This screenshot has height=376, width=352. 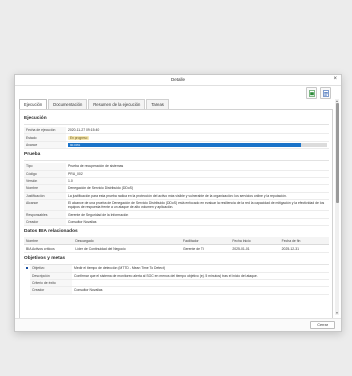 What do you see at coordinates (206, 241) in the screenshot?
I see `column-header: Facilitador` at bounding box center [206, 241].